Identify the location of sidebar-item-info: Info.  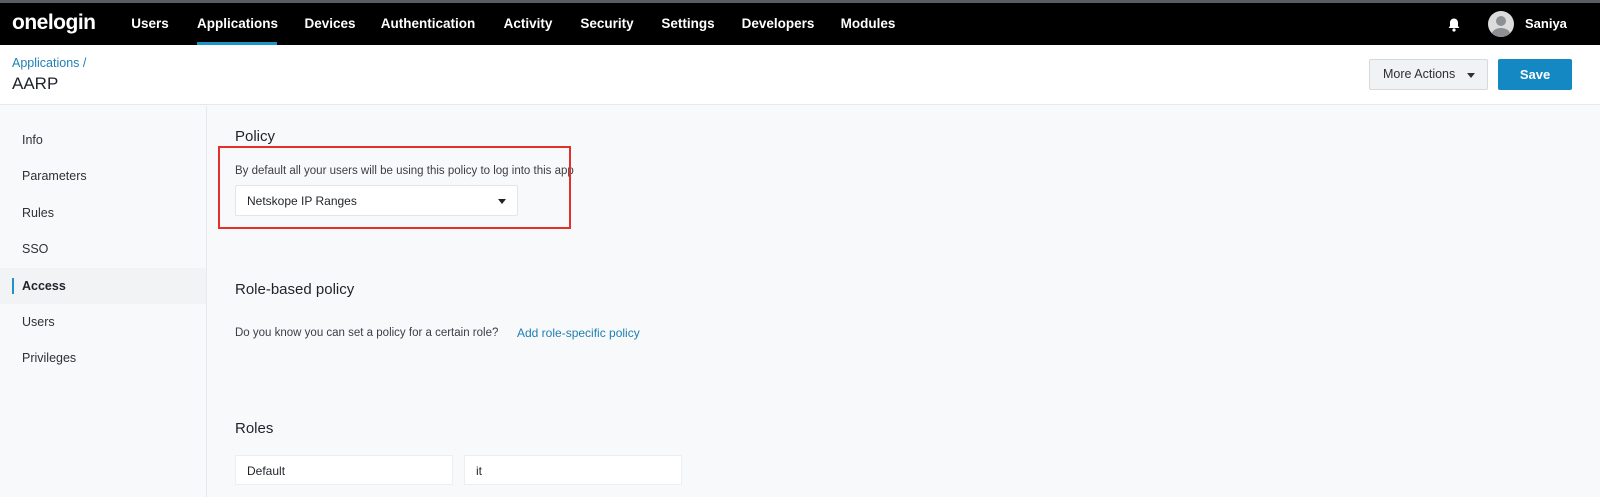
(103, 140).